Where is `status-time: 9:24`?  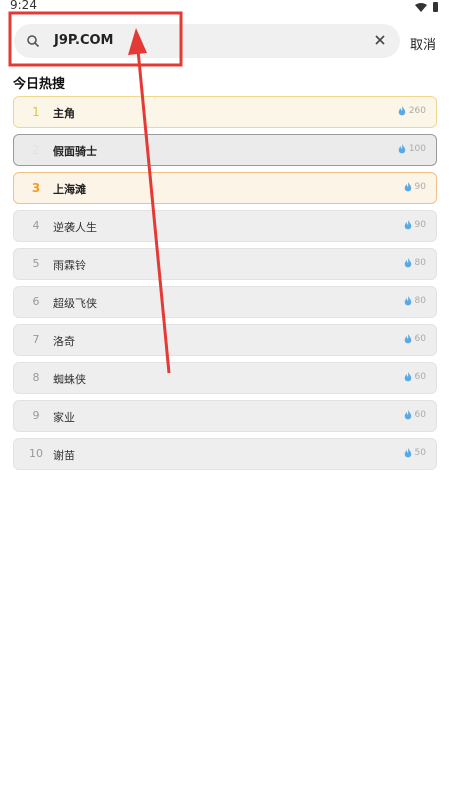 status-time: 9:24 is located at coordinates (23, 6).